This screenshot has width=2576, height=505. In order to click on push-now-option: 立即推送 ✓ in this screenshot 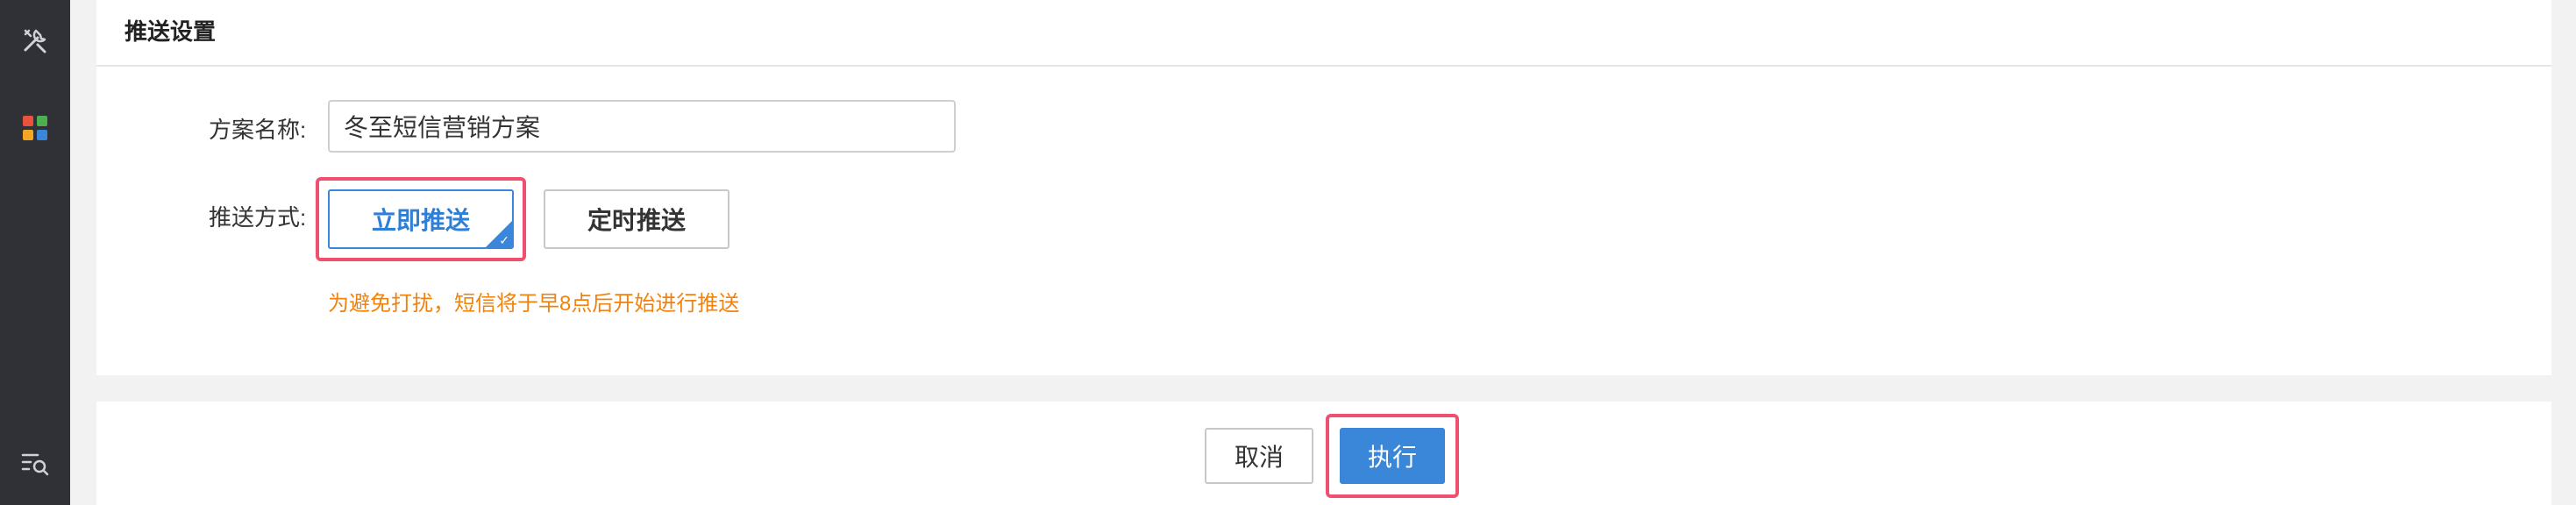, I will do `click(421, 219)`.